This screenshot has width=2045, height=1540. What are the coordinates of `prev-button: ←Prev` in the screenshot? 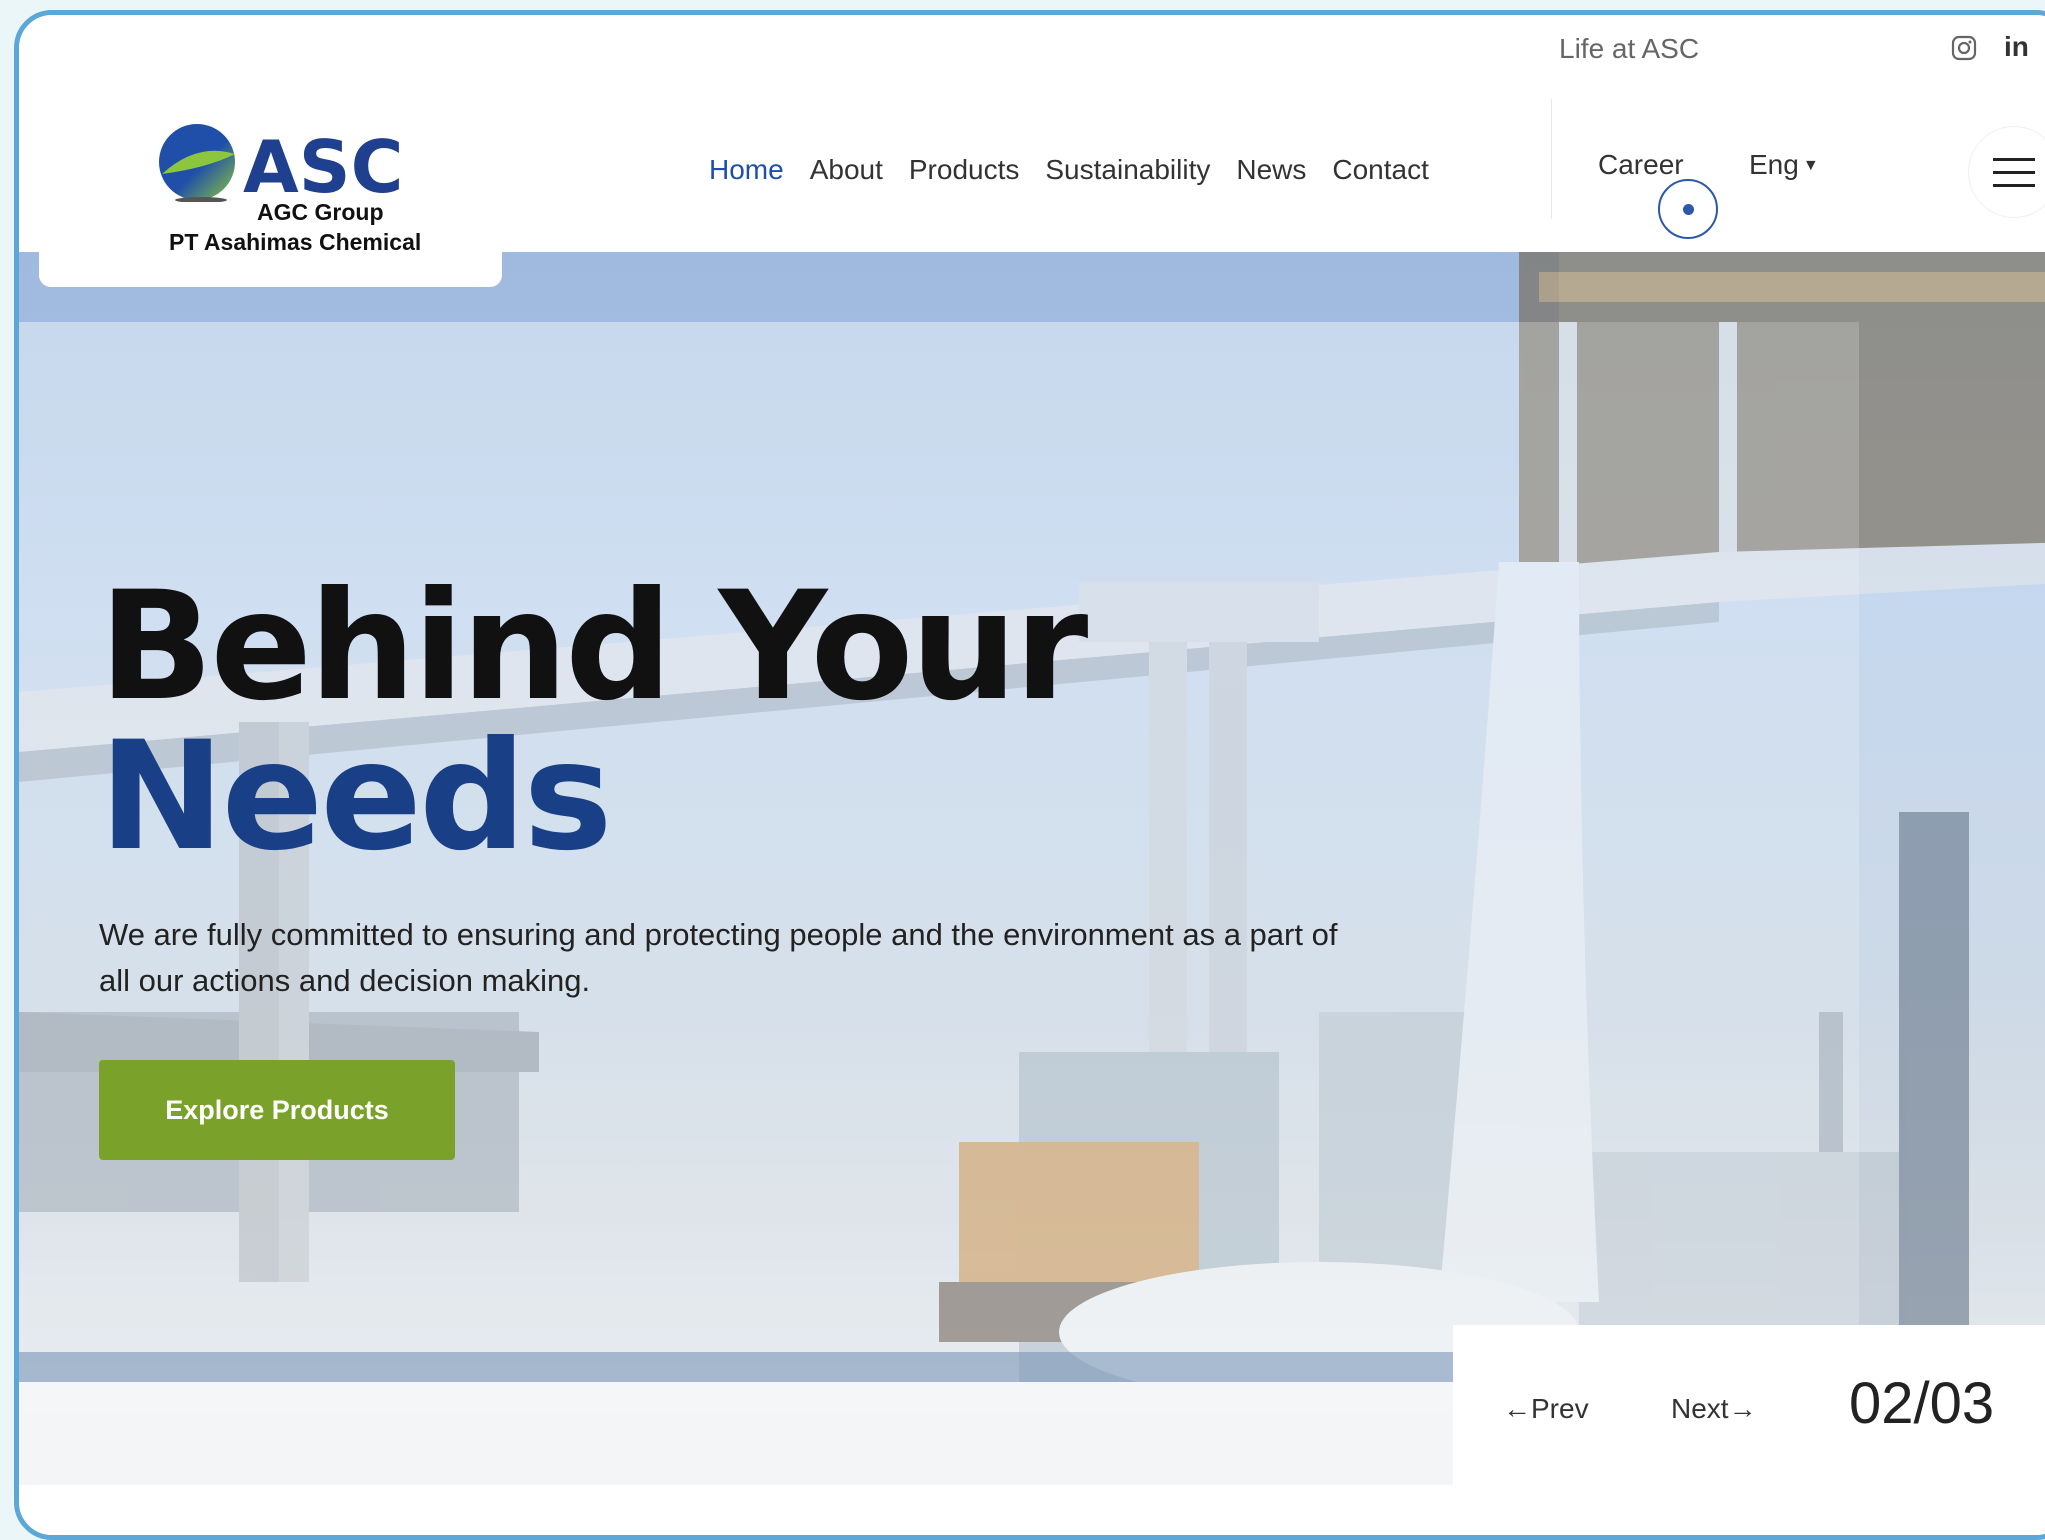 It's located at (1546, 1409).